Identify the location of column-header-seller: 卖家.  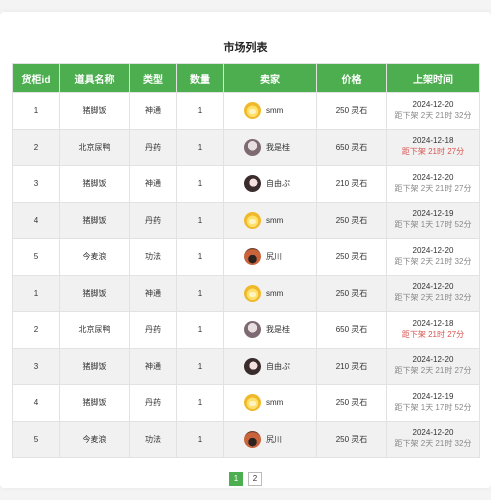
(270, 78).